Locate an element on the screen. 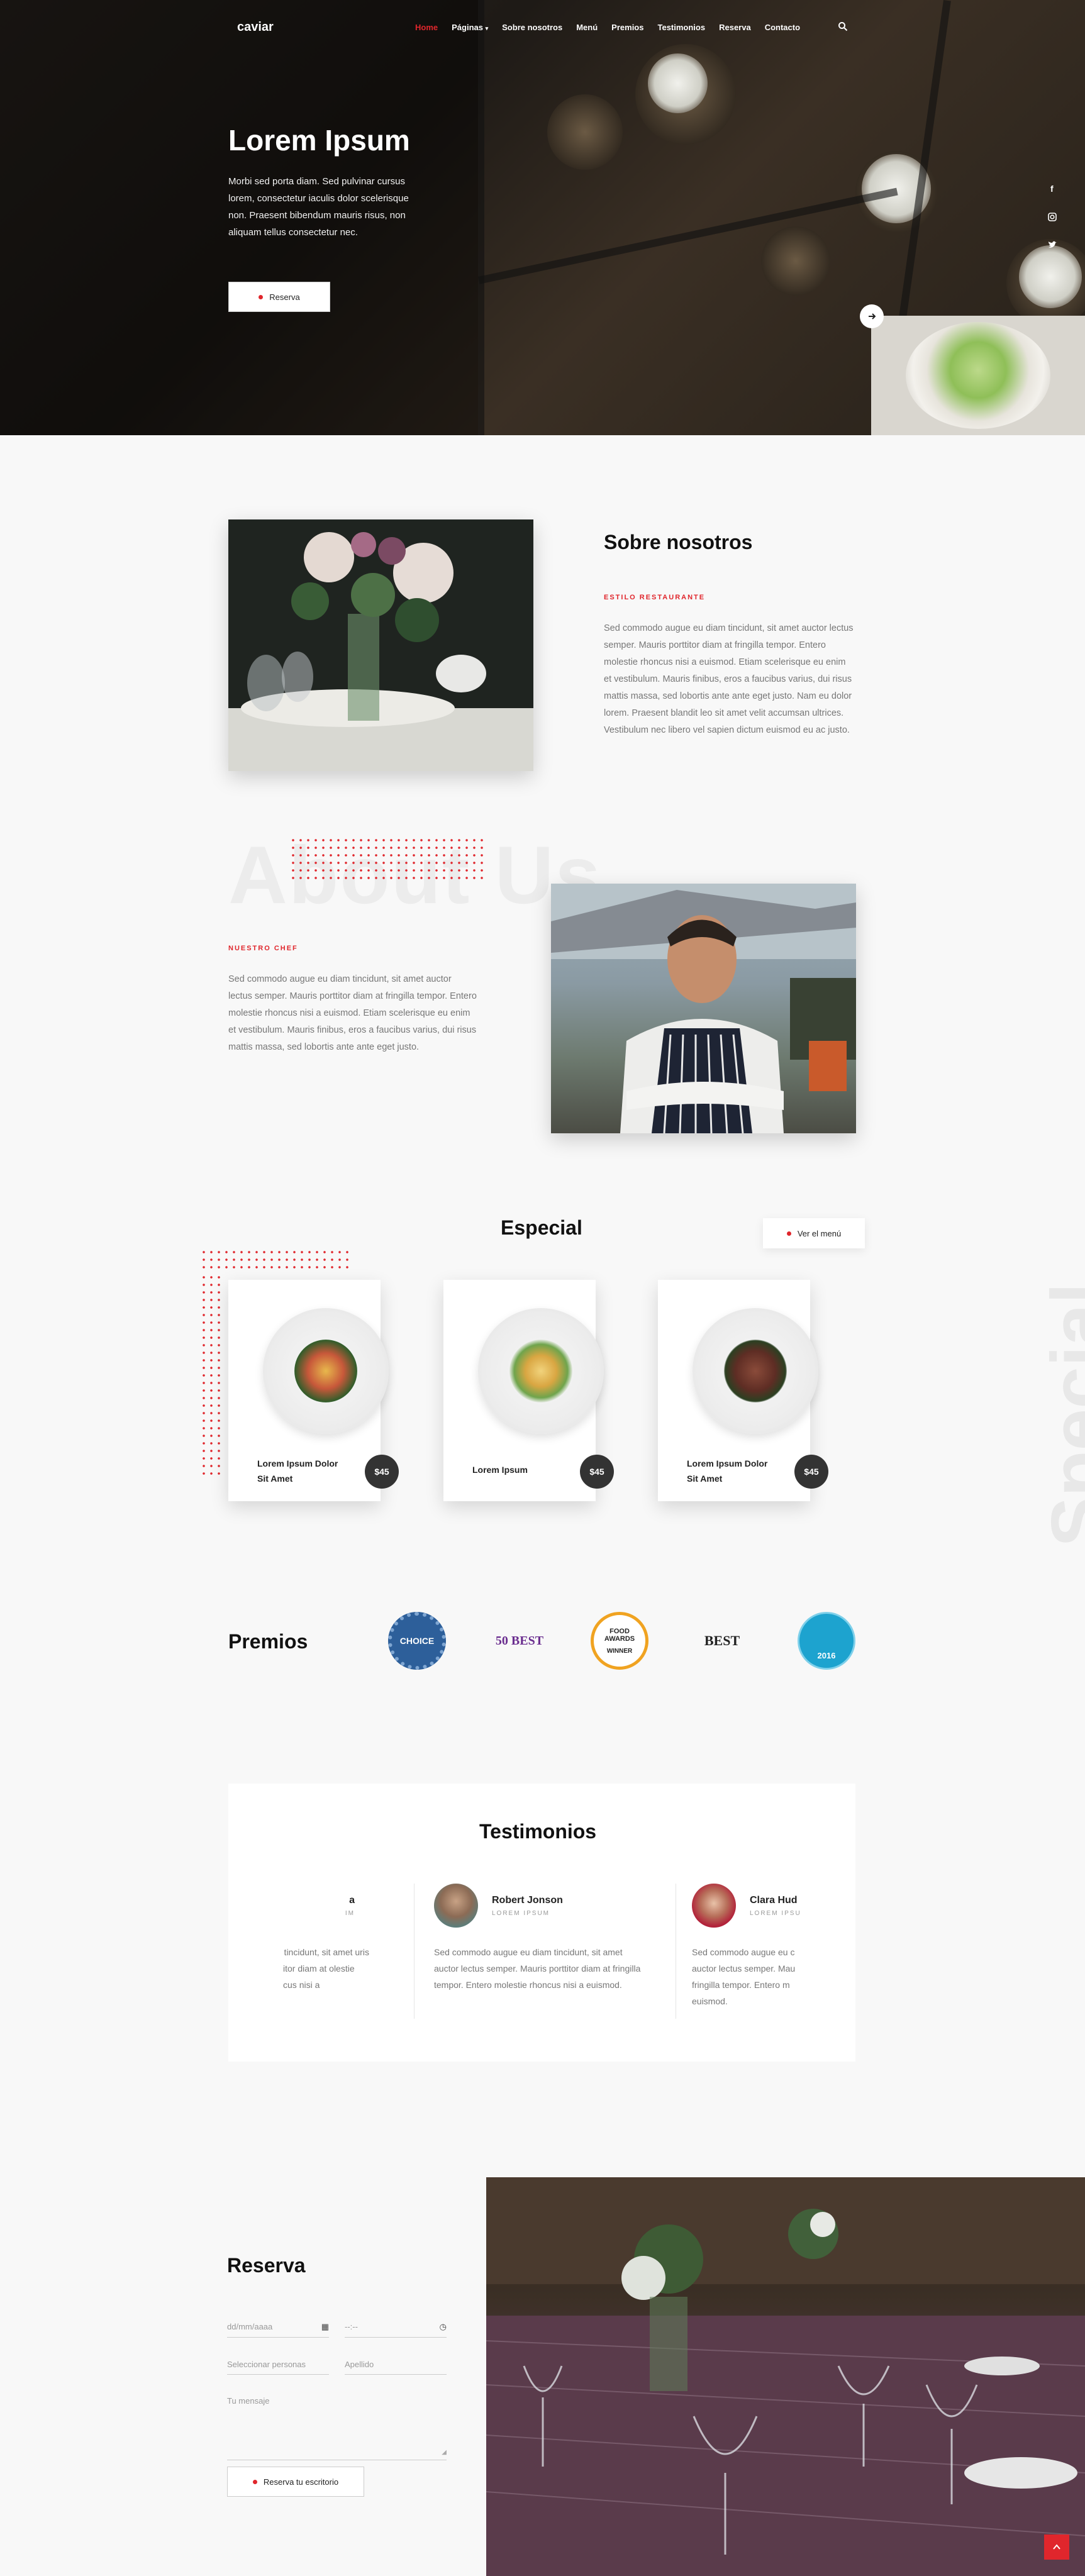  message-placeholder: Tu mensaje is located at coordinates (249, 2401).